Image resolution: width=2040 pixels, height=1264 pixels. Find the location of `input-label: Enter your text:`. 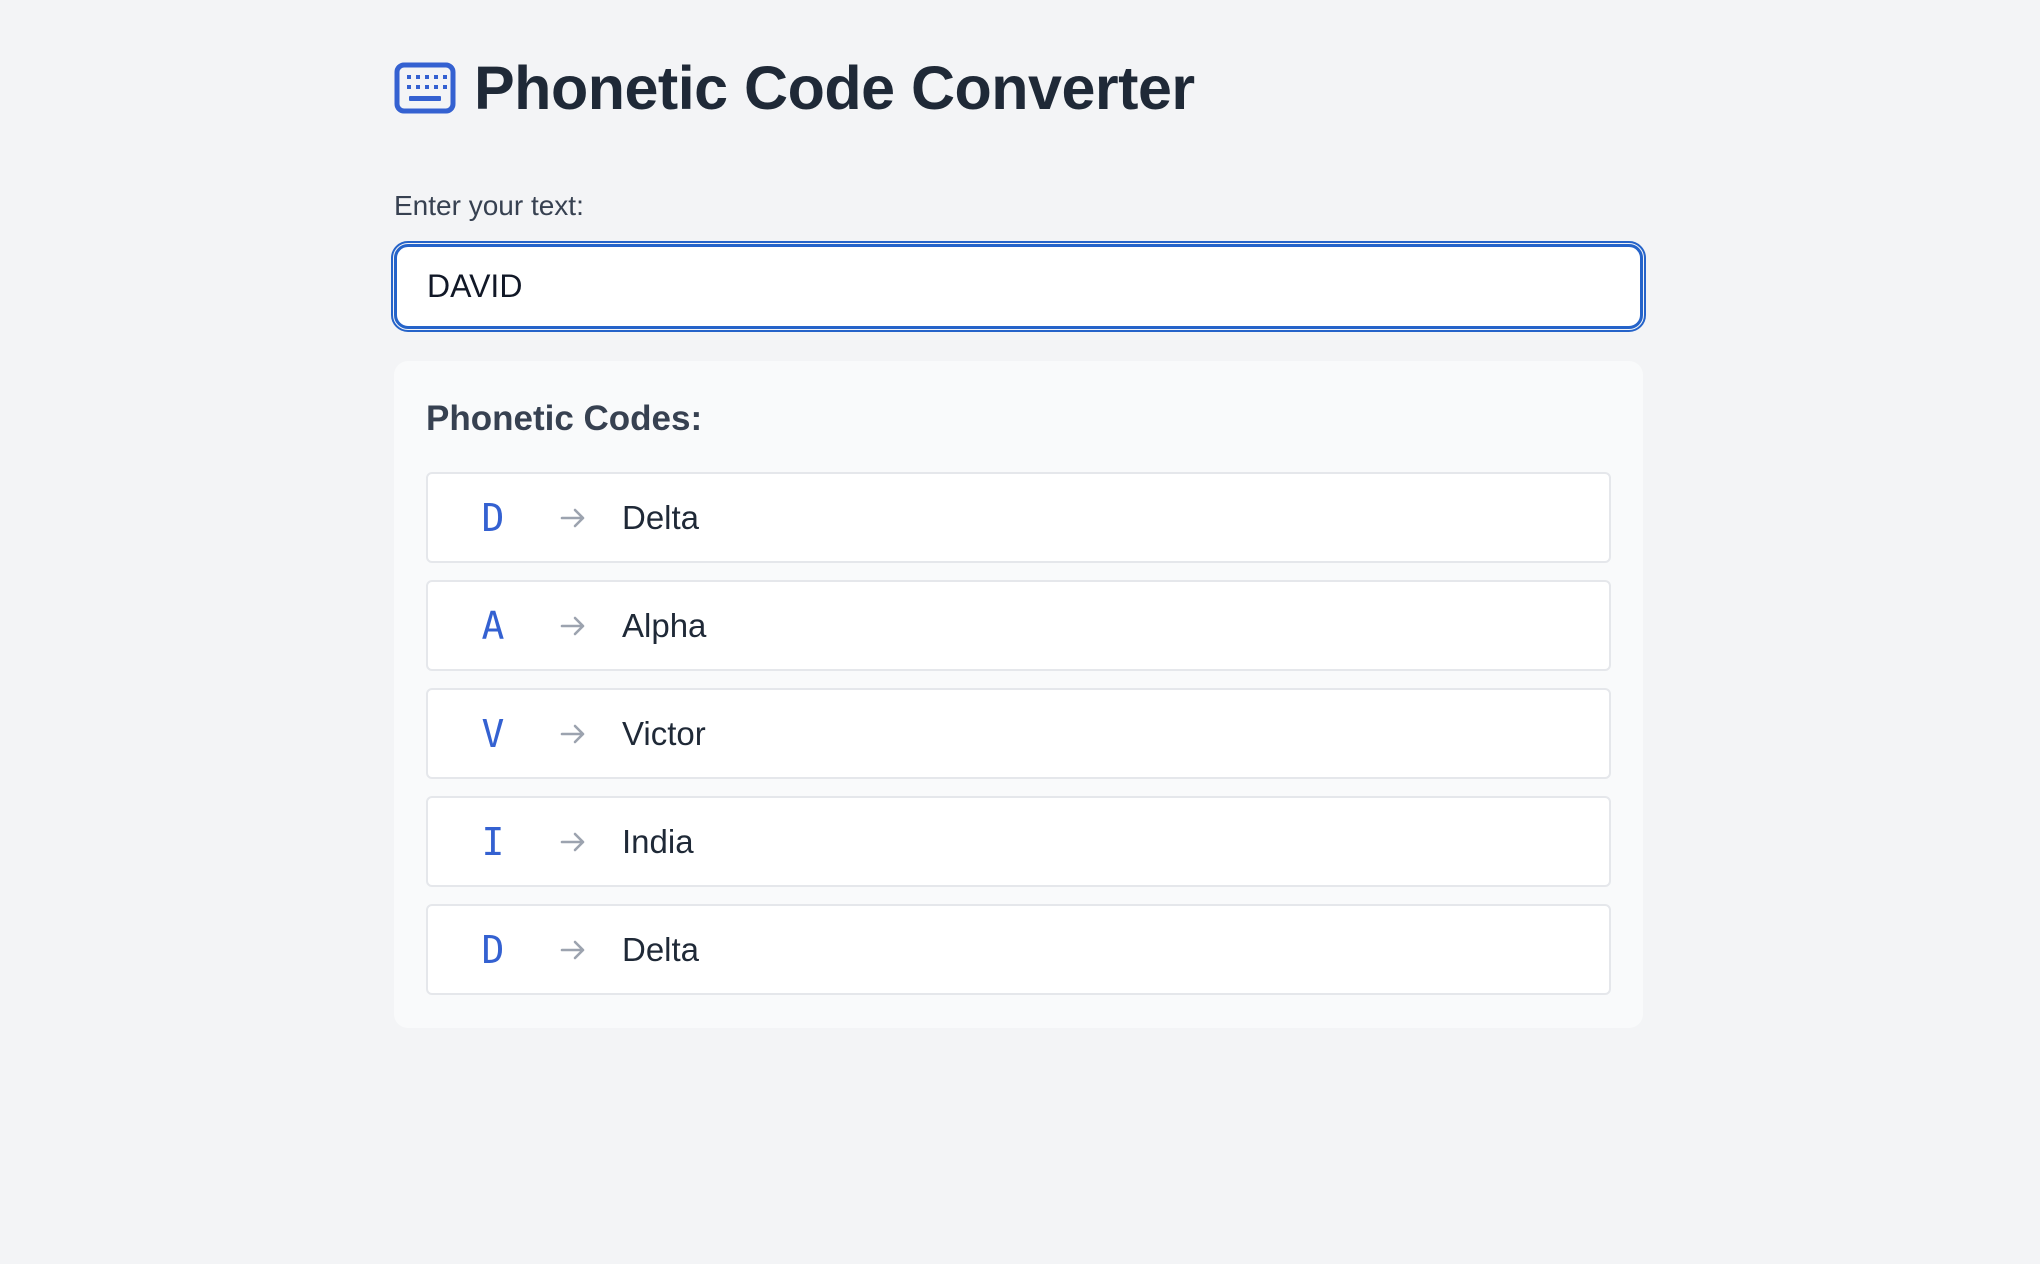

input-label: Enter your text: is located at coordinates (489, 205).